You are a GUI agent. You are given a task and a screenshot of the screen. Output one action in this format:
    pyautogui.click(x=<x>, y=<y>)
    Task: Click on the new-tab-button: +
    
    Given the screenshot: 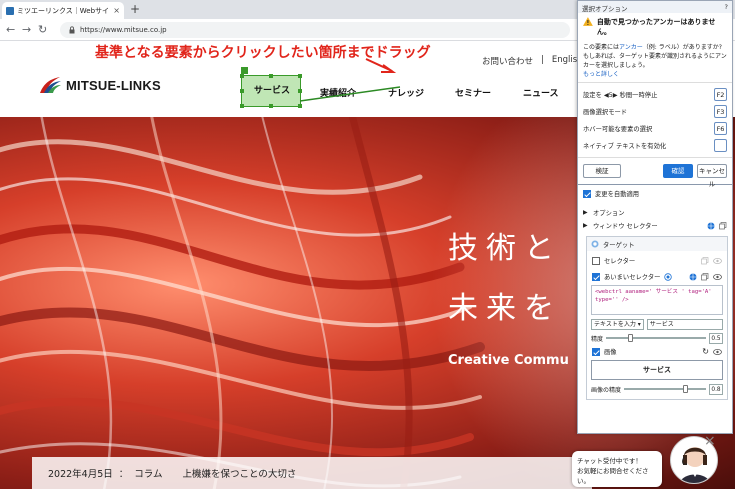 What is the action you would take?
    pyautogui.click(x=135, y=9)
    